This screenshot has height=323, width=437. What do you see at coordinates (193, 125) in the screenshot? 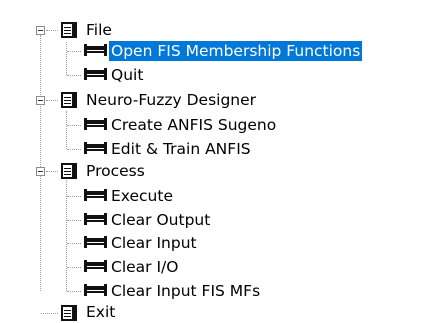
I see `tree-item-create-anfis-sugeno: Create ANFIS Sugeno` at bounding box center [193, 125].